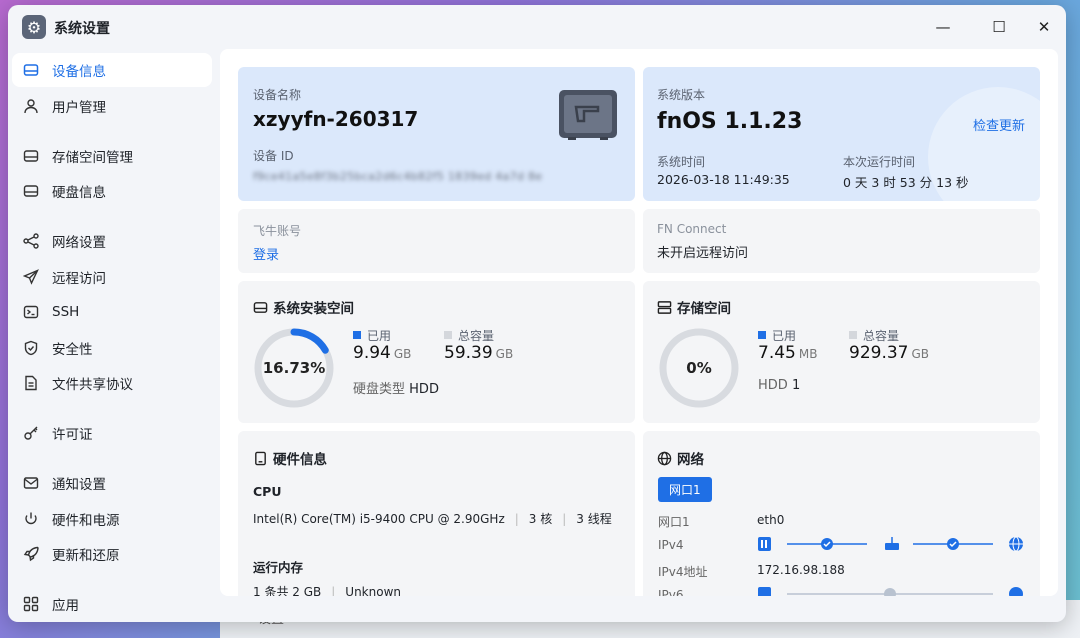  Describe the element at coordinates (267, 491) in the screenshot. I see `cpu-heading: CPU` at that location.